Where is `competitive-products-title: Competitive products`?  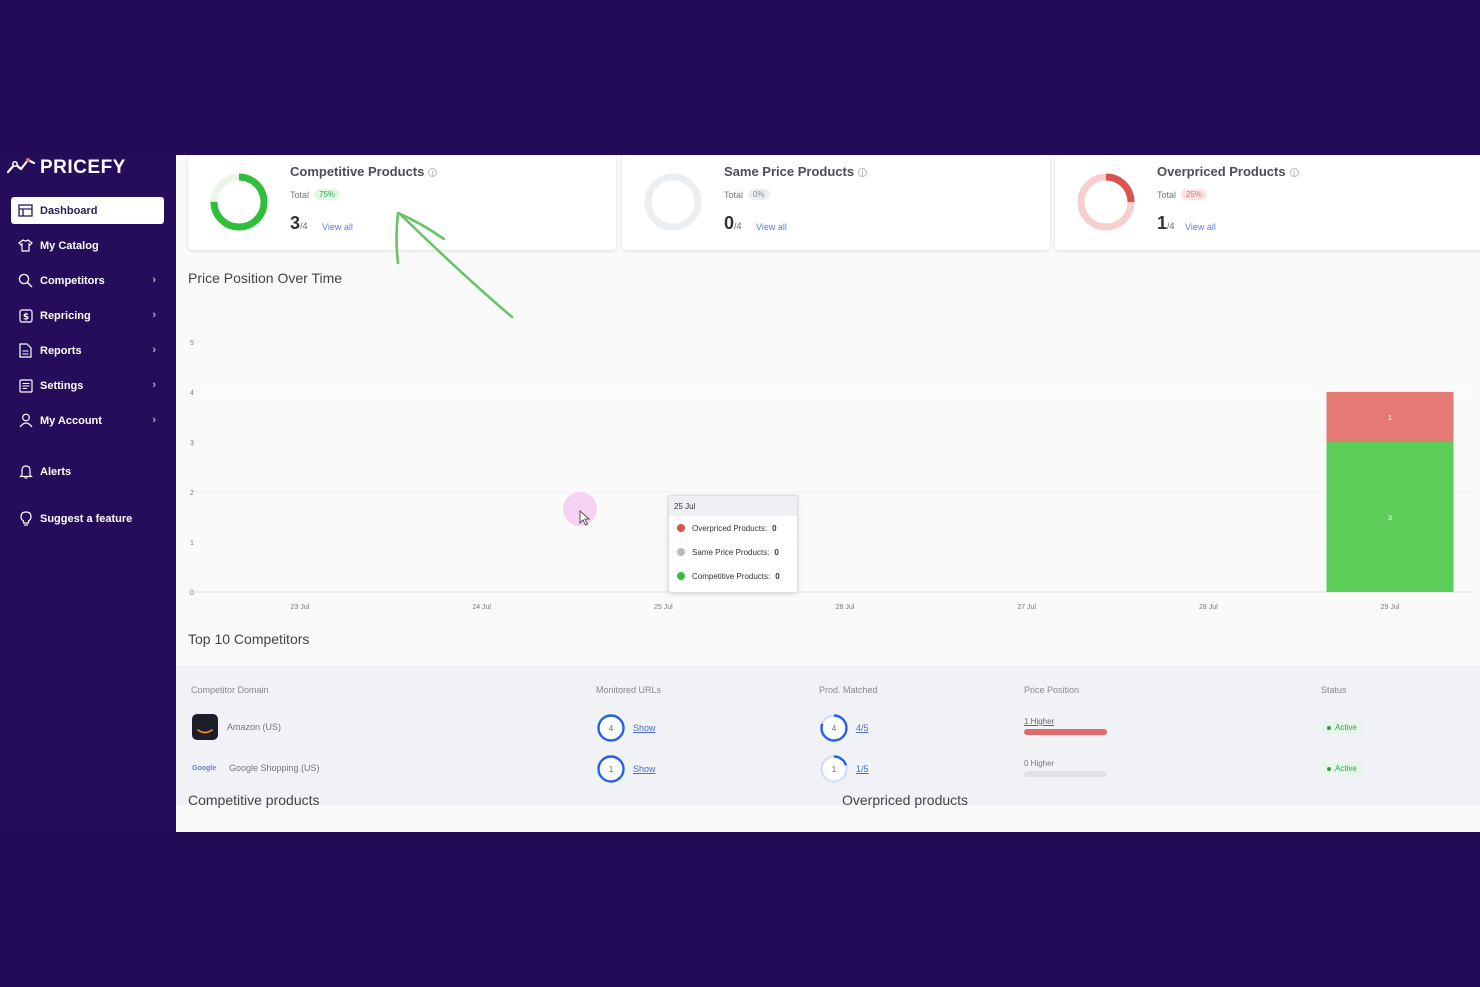
competitive-products-title: Competitive products is located at coordinates (254, 800).